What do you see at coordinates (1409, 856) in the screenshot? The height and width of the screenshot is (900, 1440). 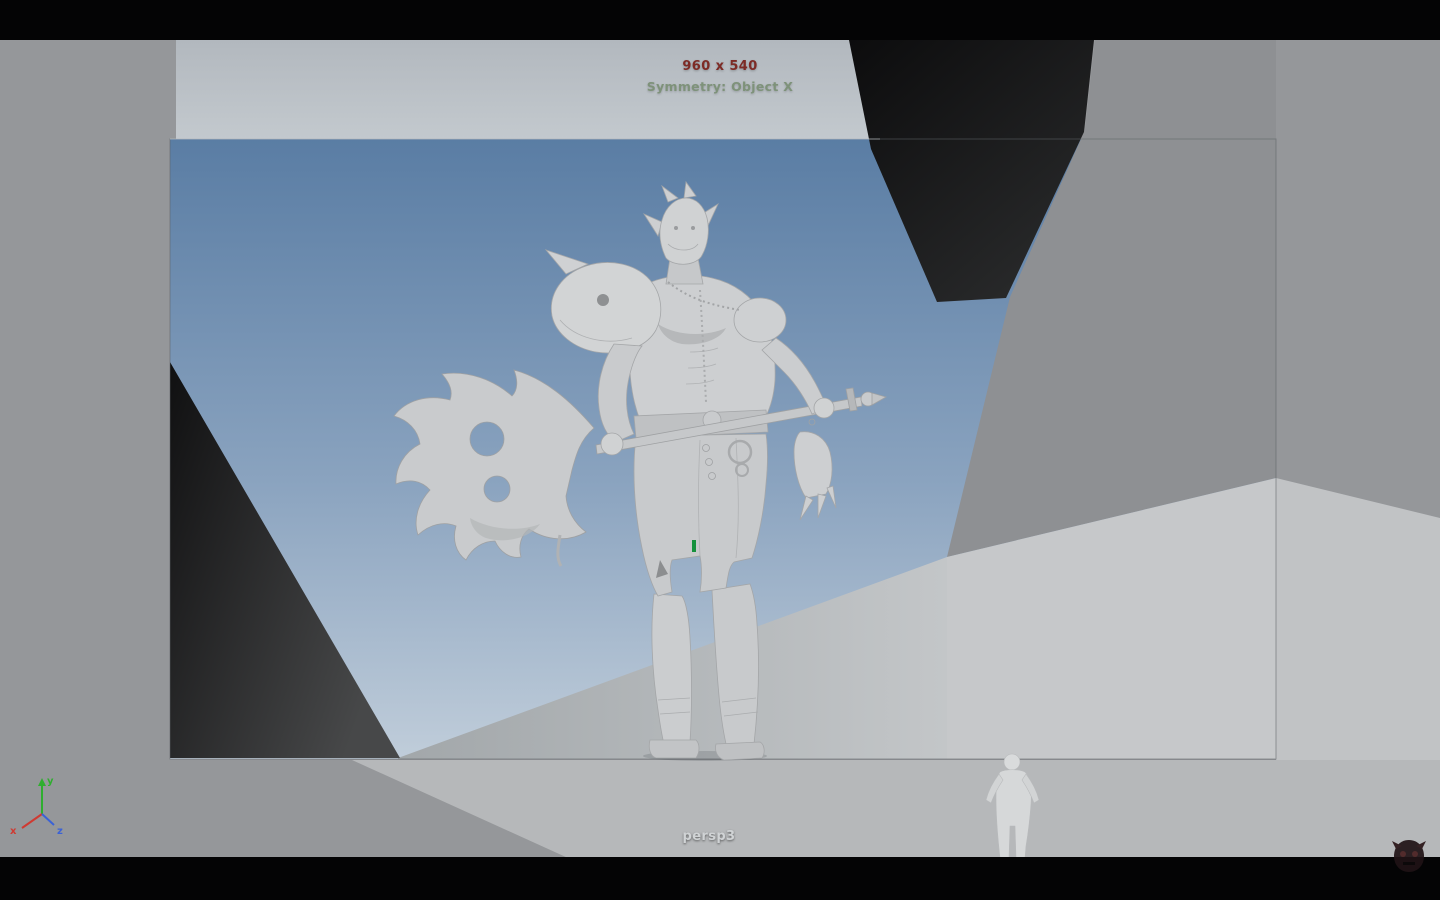 I see `watermark-logo-icon` at bounding box center [1409, 856].